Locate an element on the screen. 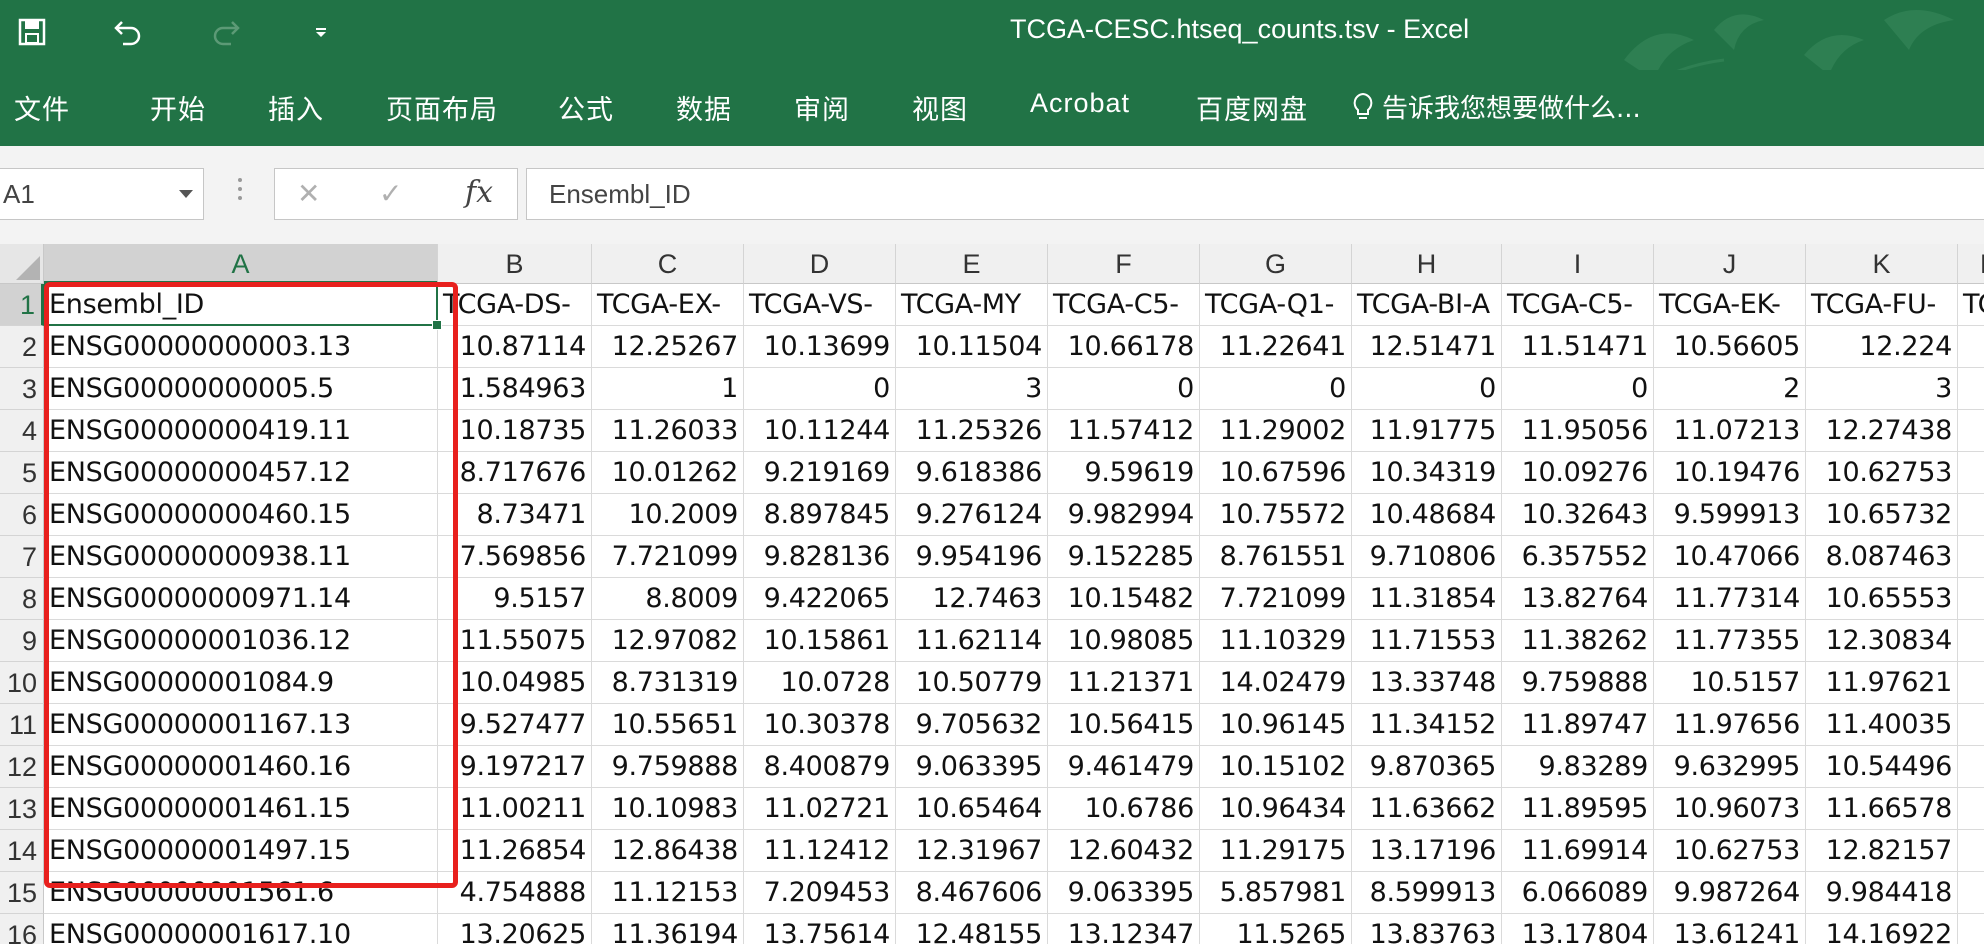  cell-l6: 9 is located at coordinates (1971, 515).